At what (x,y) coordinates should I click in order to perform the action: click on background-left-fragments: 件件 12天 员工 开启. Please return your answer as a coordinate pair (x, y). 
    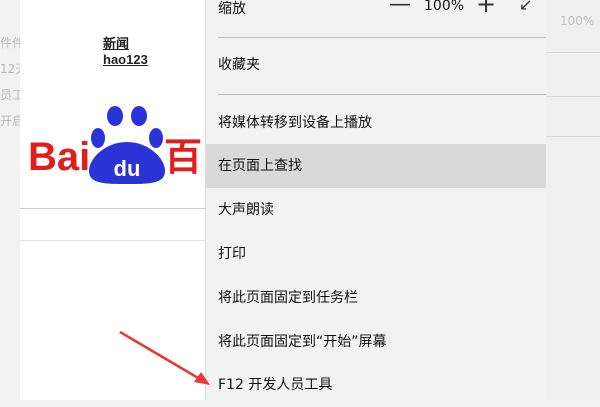
    Looking at the image, I should click on (11, 82).